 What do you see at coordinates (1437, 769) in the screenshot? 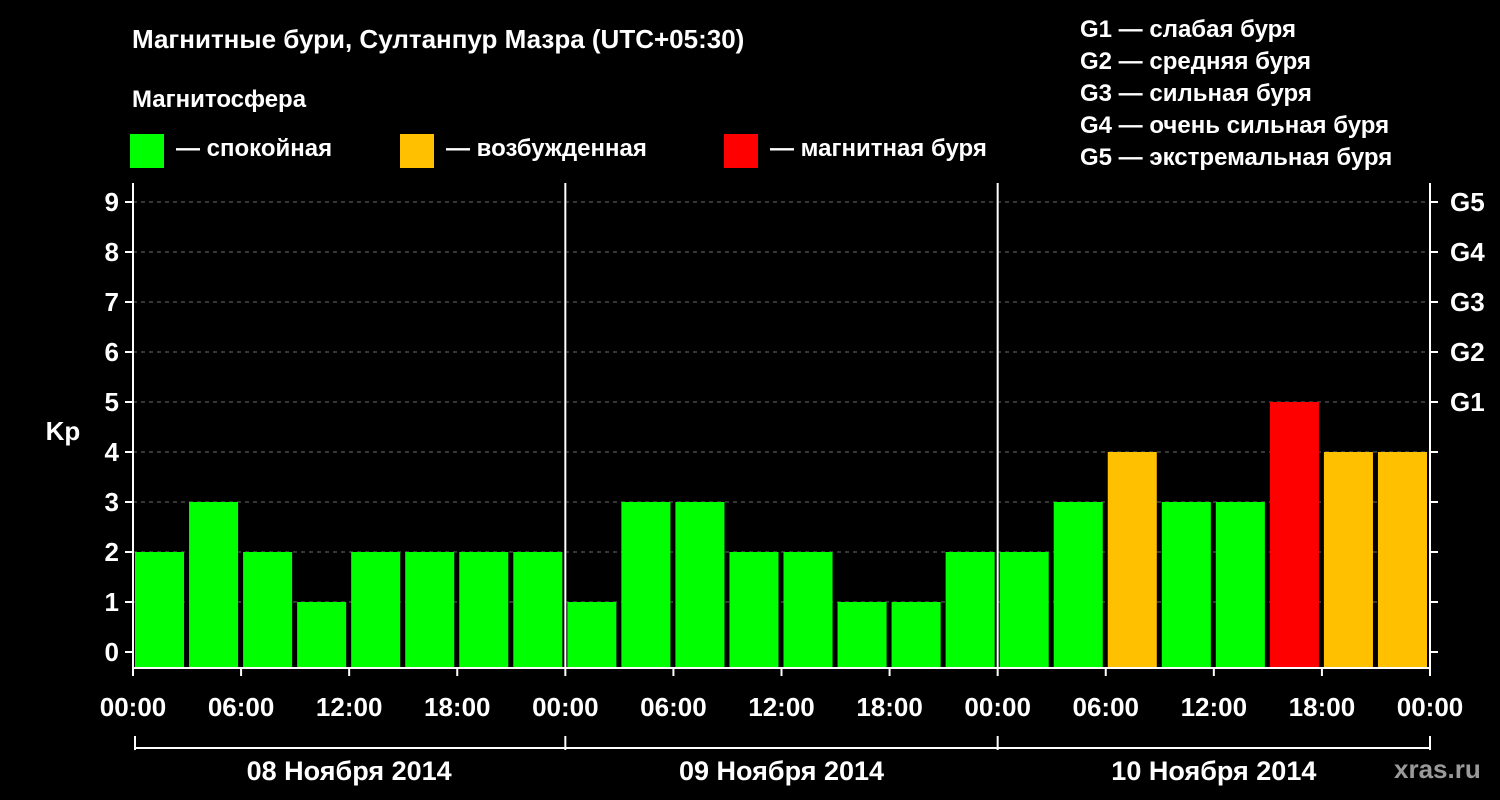
I see `watermark: xras.ru` at bounding box center [1437, 769].